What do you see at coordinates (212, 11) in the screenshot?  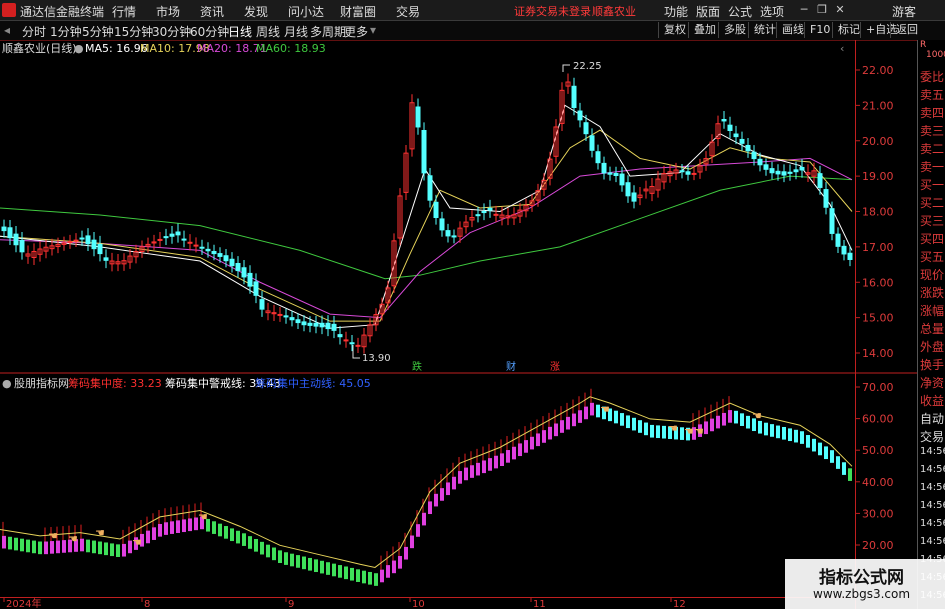 I see `menu-item-news: 资讯` at bounding box center [212, 11].